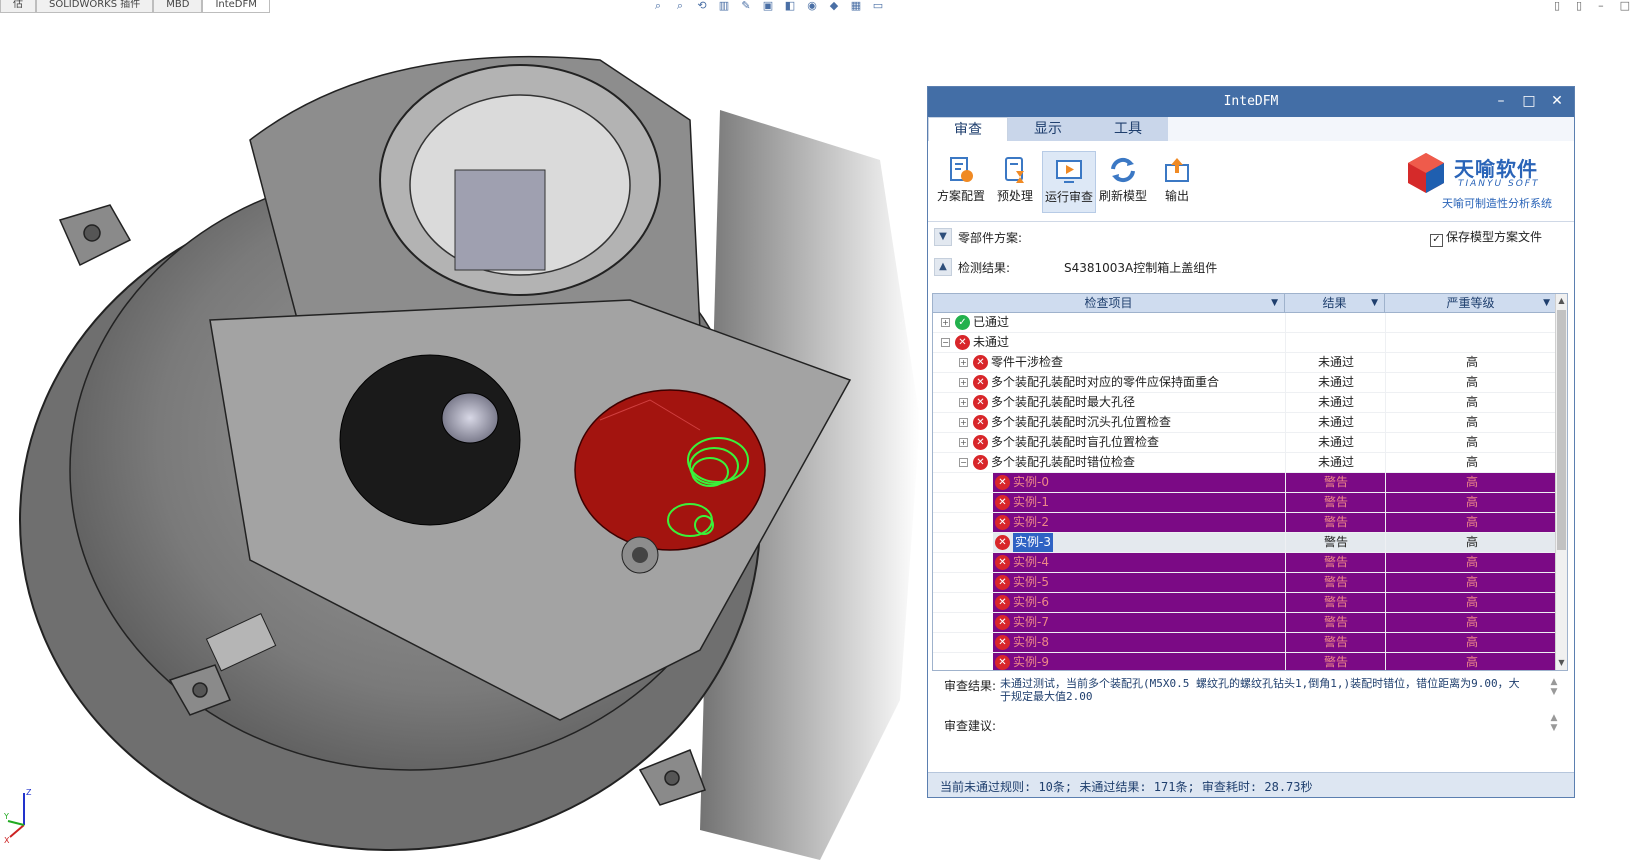  What do you see at coordinates (790, 6) in the screenshot?
I see `display-style-icon: ◧` at bounding box center [790, 6].